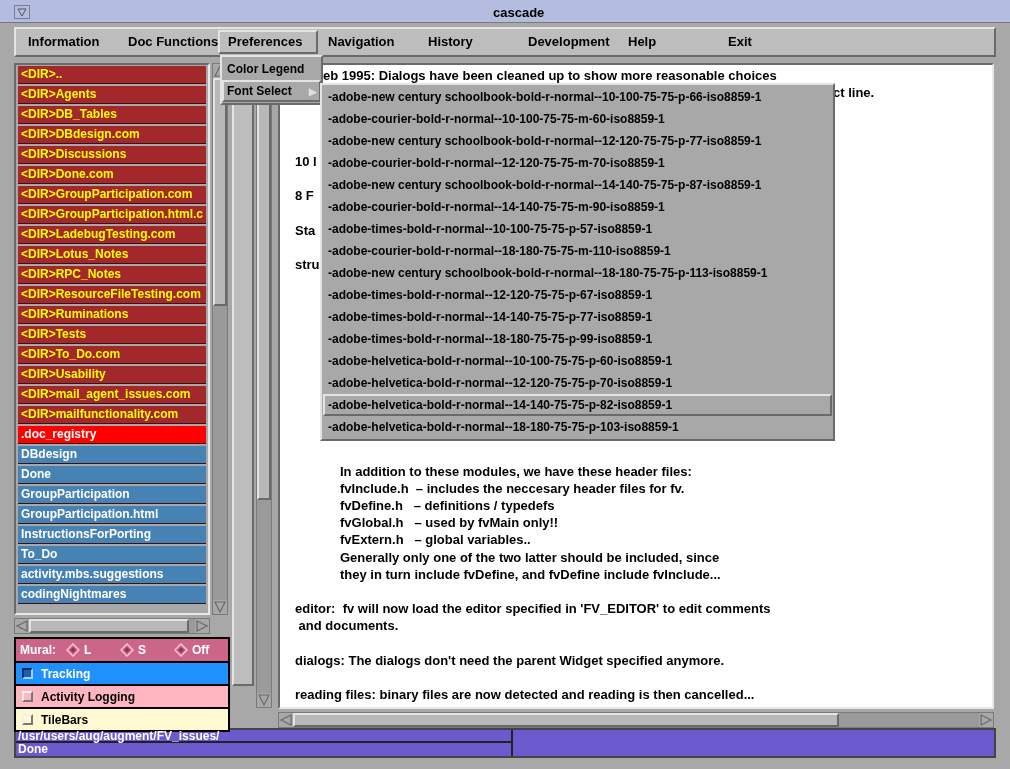 This screenshot has height=769, width=1010. What do you see at coordinates (348, 626) in the screenshot?
I see `document-line: and documents.` at bounding box center [348, 626].